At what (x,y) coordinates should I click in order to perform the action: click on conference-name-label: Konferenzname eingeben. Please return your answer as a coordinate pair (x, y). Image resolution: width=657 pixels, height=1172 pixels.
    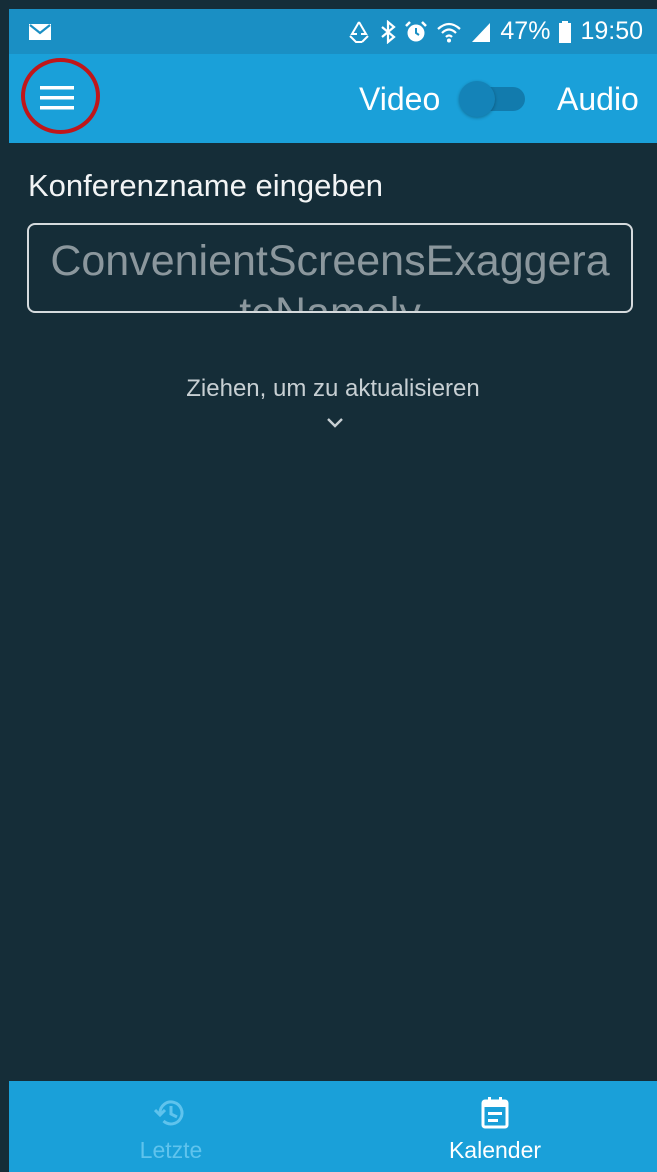
    Looking at the image, I should click on (206, 185).